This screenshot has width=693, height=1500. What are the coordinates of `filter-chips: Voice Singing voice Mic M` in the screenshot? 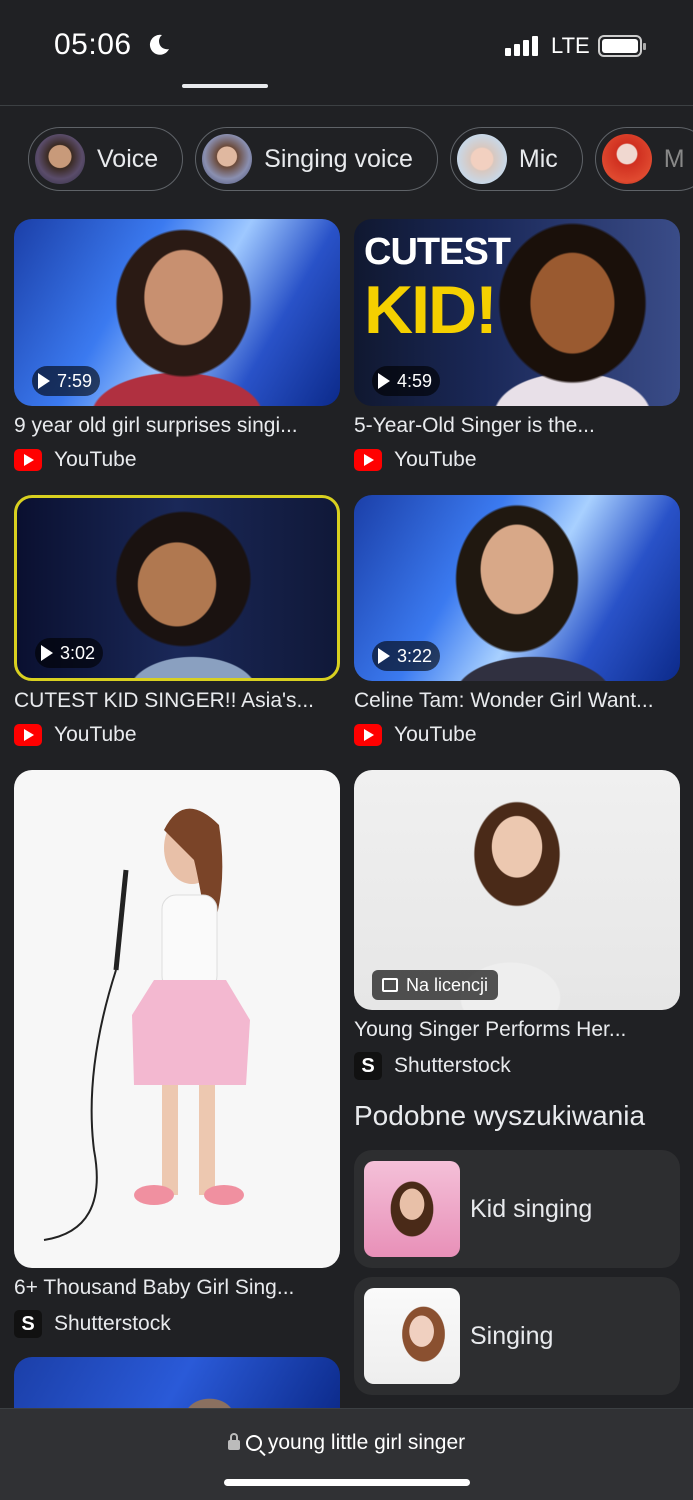 It's located at (360, 159).